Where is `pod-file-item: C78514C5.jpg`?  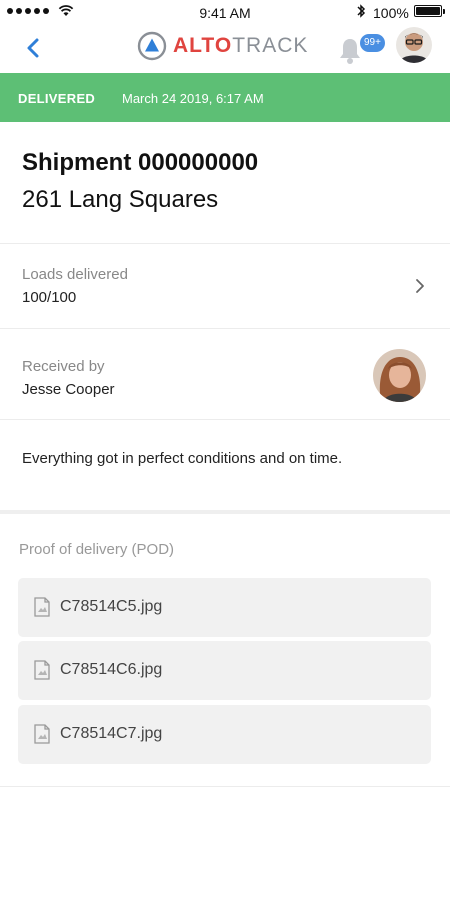 pod-file-item: C78514C5.jpg is located at coordinates (224, 607).